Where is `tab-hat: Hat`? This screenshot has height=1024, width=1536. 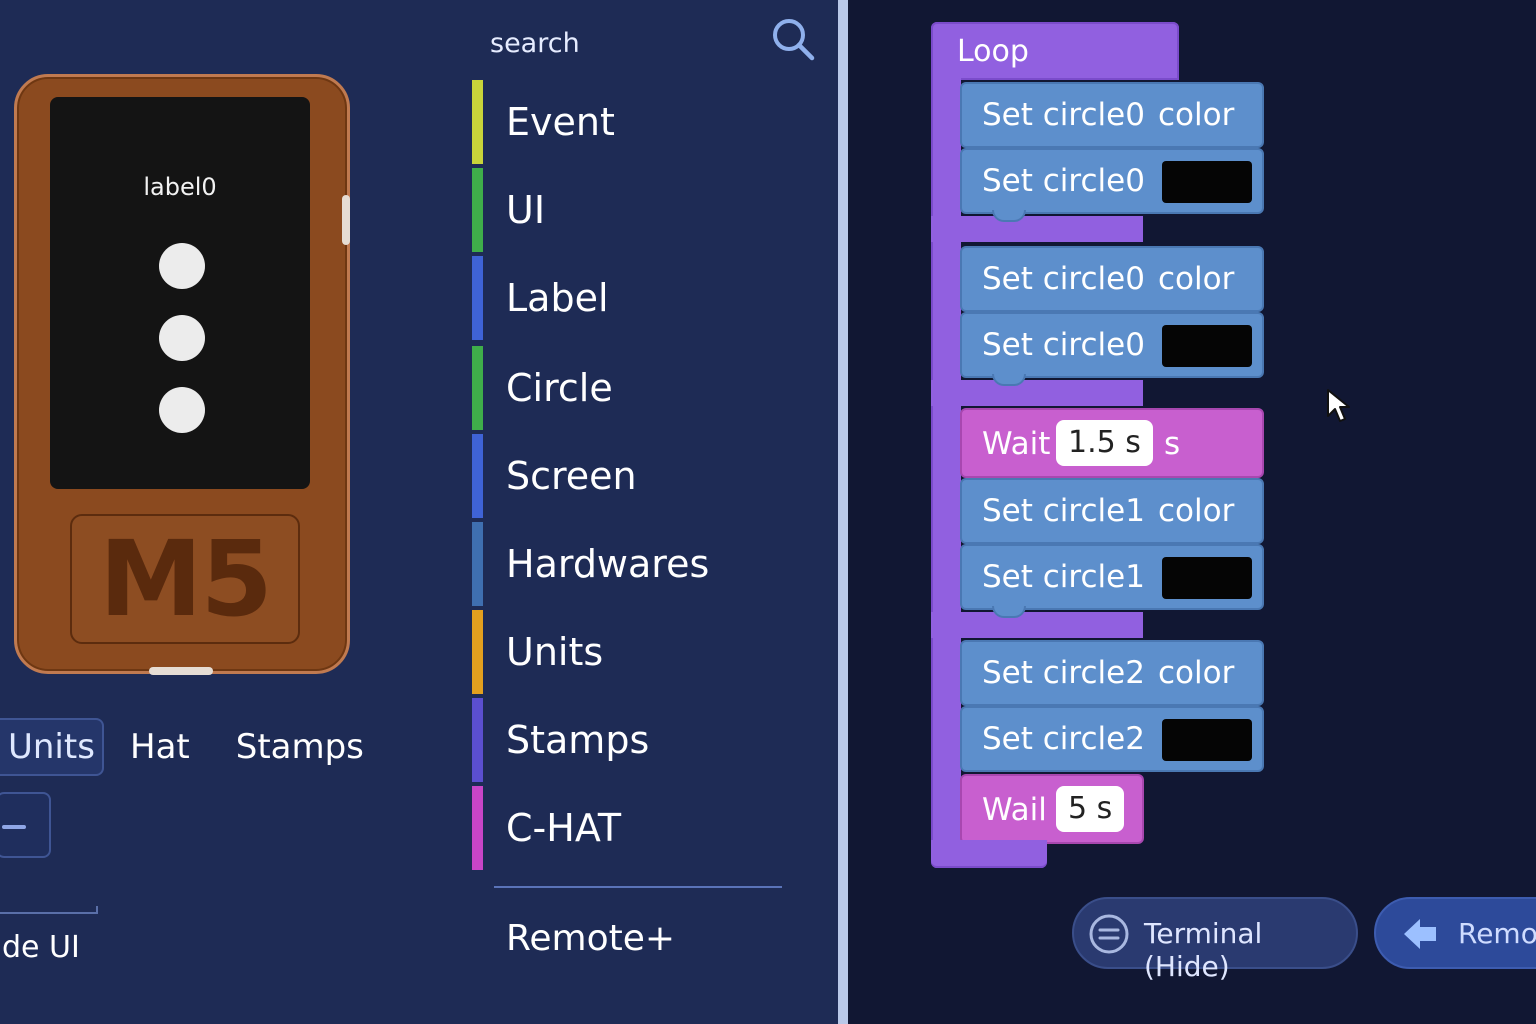 tab-hat: Hat is located at coordinates (160, 747).